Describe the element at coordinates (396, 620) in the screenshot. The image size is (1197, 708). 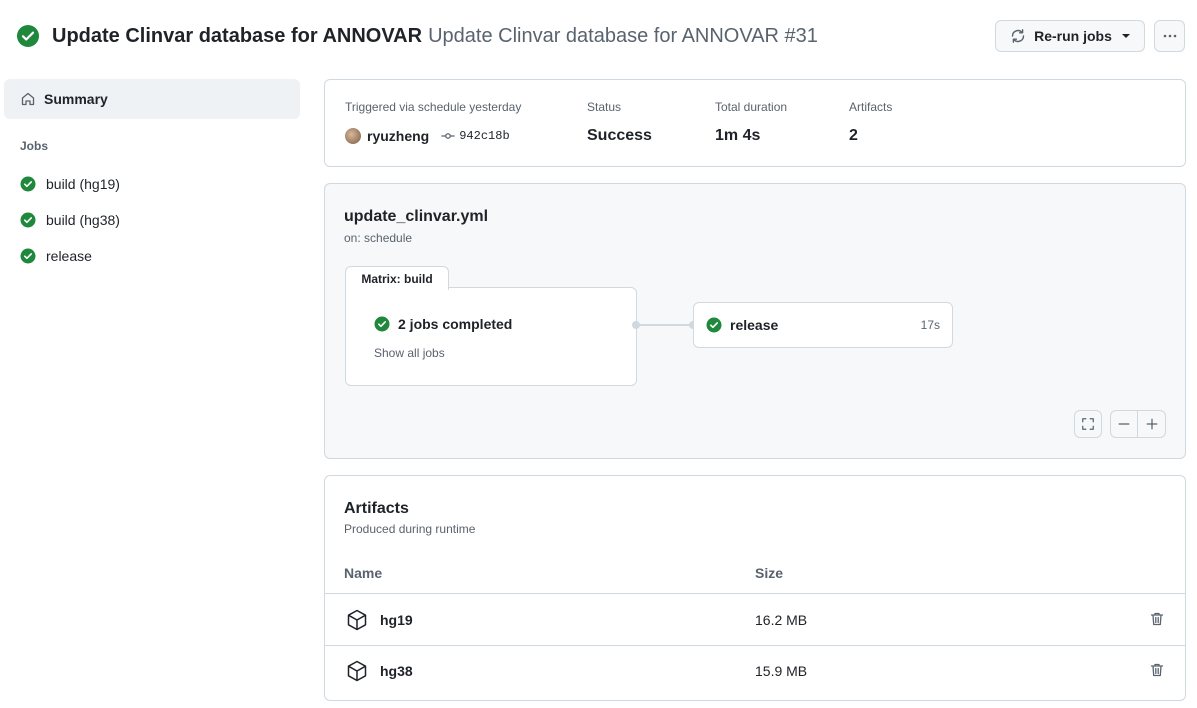
I see `artifact-name-link: hg19` at that location.